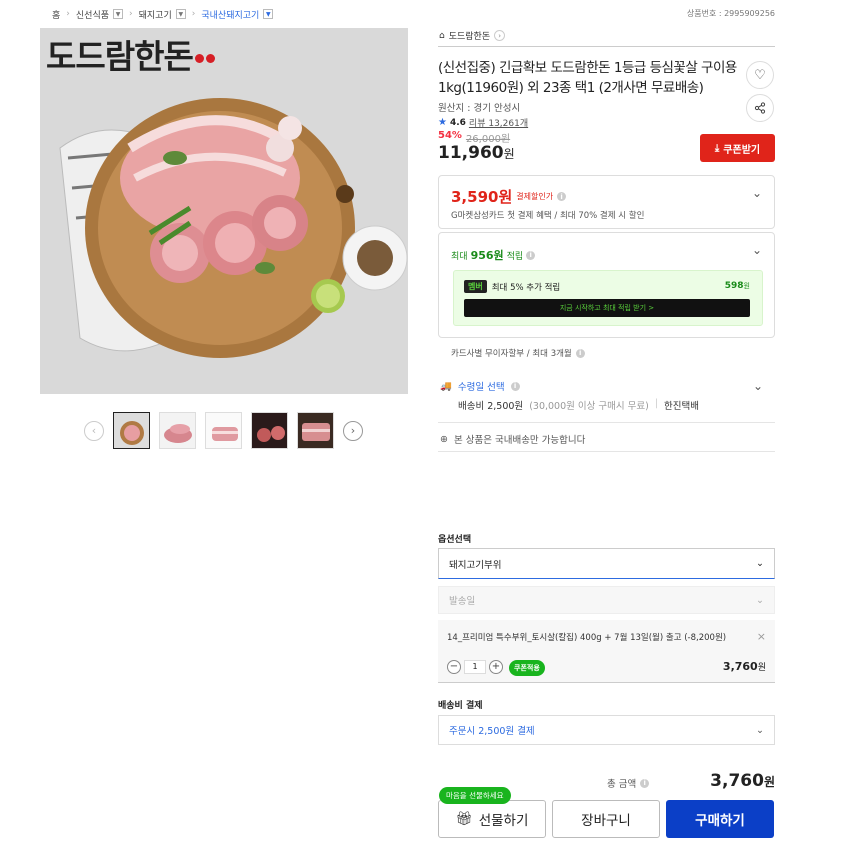 Image resolution: width=850 pixels, height=859 pixels. What do you see at coordinates (457, 122) in the screenshot?
I see `rating-score: 4.6` at bounding box center [457, 122].